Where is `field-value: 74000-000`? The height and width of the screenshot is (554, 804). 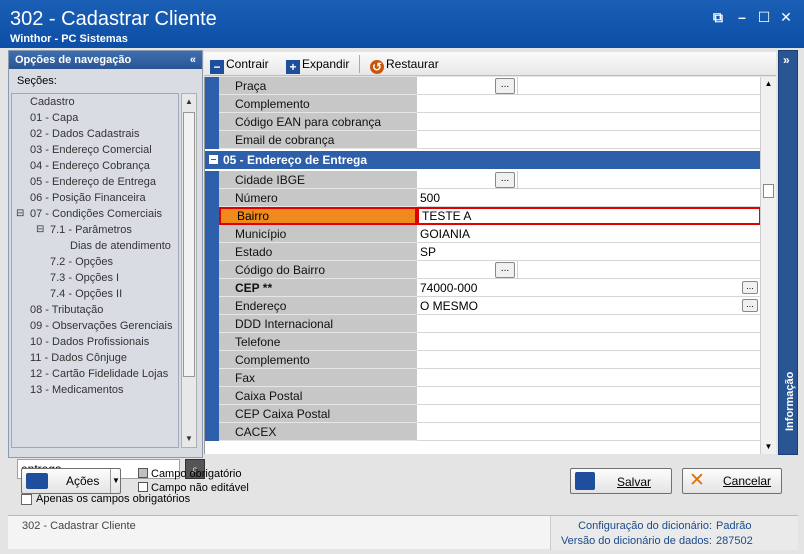
field-value: 74000-000 is located at coordinates (588, 288).